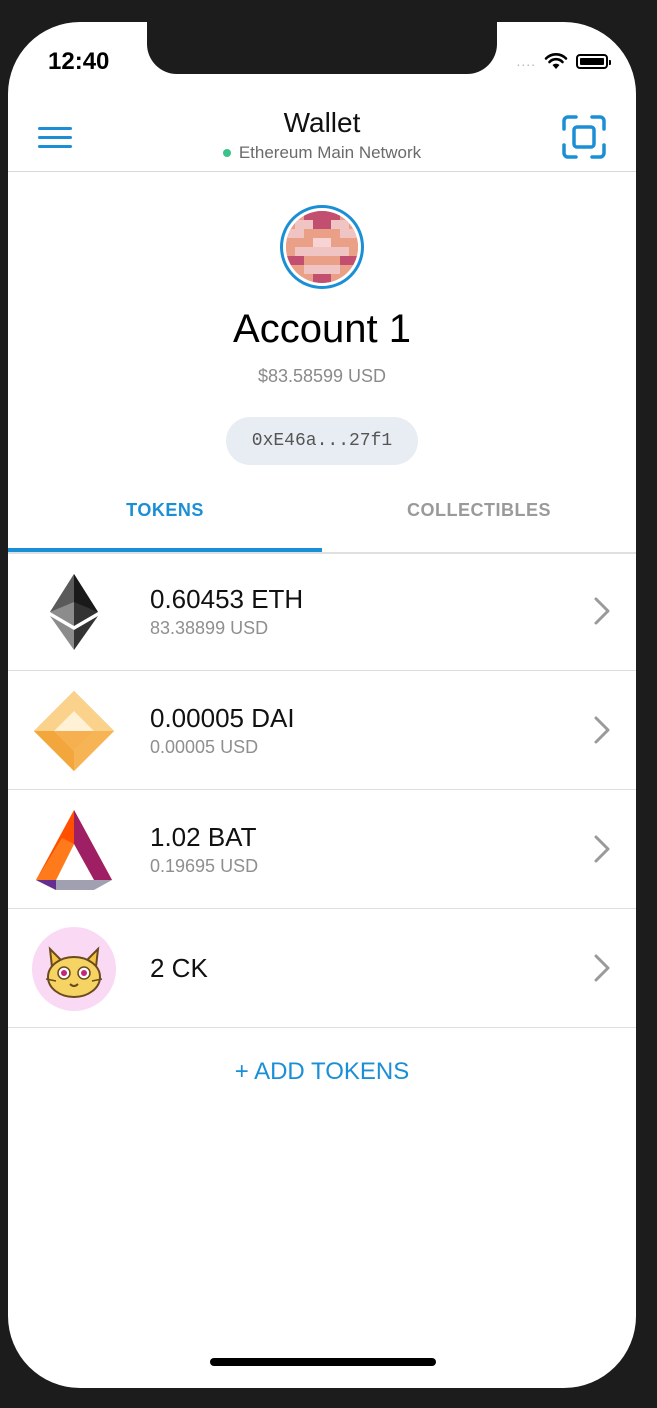 This screenshot has height=1408, width=657. What do you see at coordinates (322, 329) in the screenshot?
I see `account-name: Account 1` at bounding box center [322, 329].